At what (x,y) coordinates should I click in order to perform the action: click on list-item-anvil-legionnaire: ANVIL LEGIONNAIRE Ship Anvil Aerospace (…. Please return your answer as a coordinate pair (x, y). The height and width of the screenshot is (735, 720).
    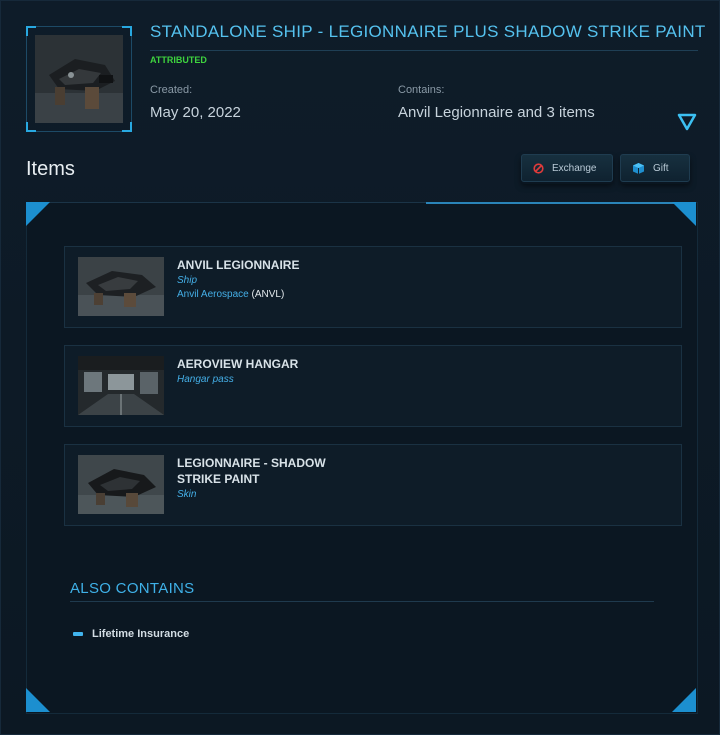
    Looking at the image, I should click on (373, 287).